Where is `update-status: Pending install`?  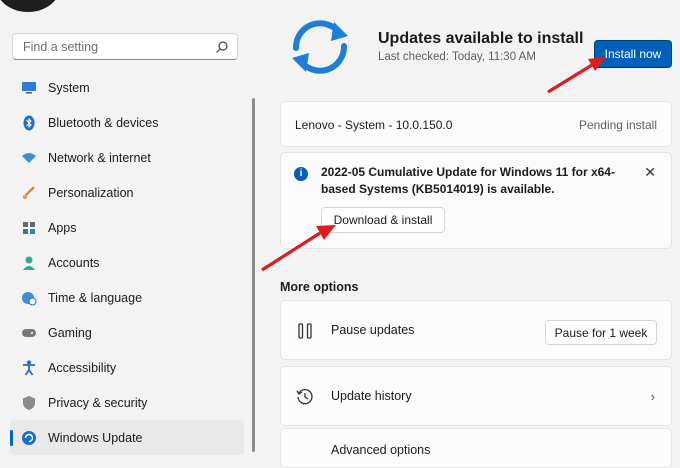 update-status: Pending install is located at coordinates (617, 125).